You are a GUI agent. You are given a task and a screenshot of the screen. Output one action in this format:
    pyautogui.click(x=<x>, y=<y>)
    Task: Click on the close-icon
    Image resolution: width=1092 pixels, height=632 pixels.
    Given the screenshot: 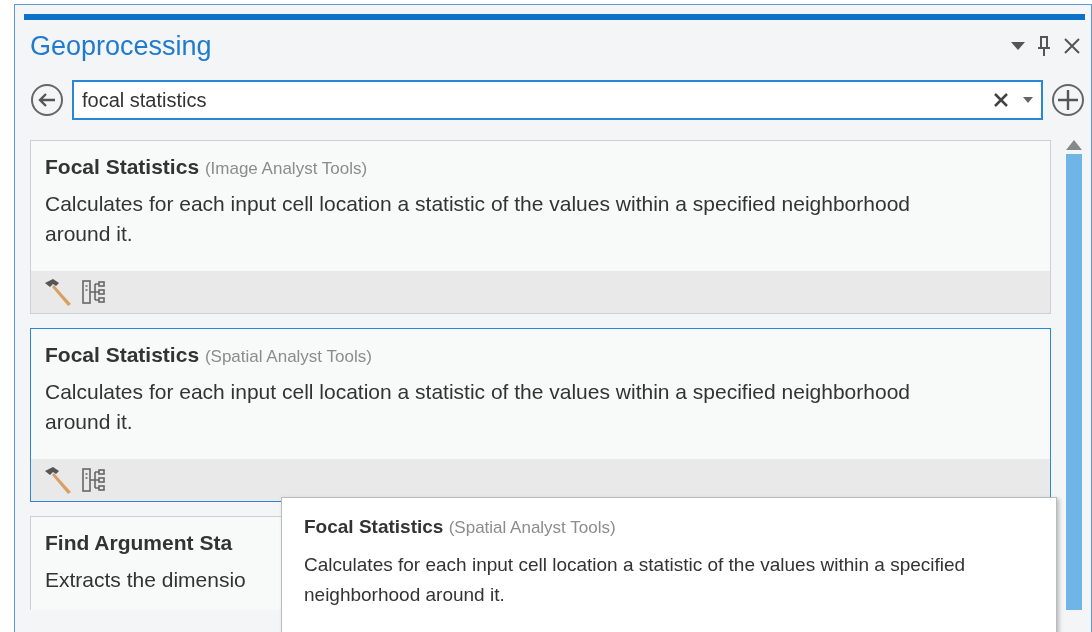 What is the action you would take?
    pyautogui.click(x=1072, y=46)
    